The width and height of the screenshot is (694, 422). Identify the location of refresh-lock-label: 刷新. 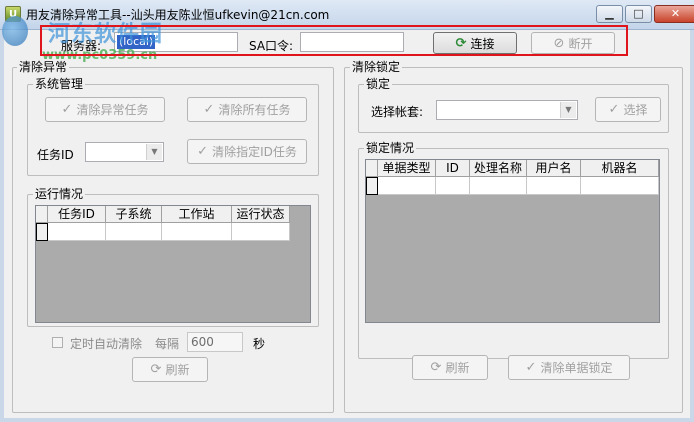
(457, 368).